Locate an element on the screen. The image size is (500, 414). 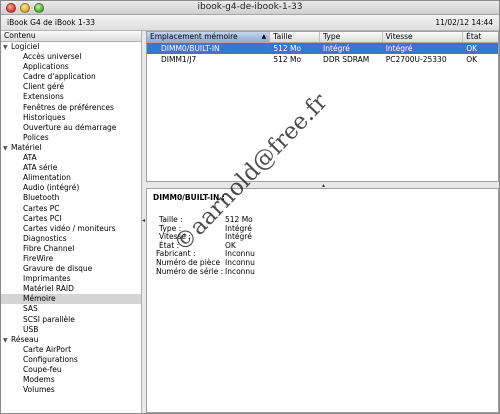
title-bar: ibook-g4-de-ibook-1-33 is located at coordinates (250, 8).